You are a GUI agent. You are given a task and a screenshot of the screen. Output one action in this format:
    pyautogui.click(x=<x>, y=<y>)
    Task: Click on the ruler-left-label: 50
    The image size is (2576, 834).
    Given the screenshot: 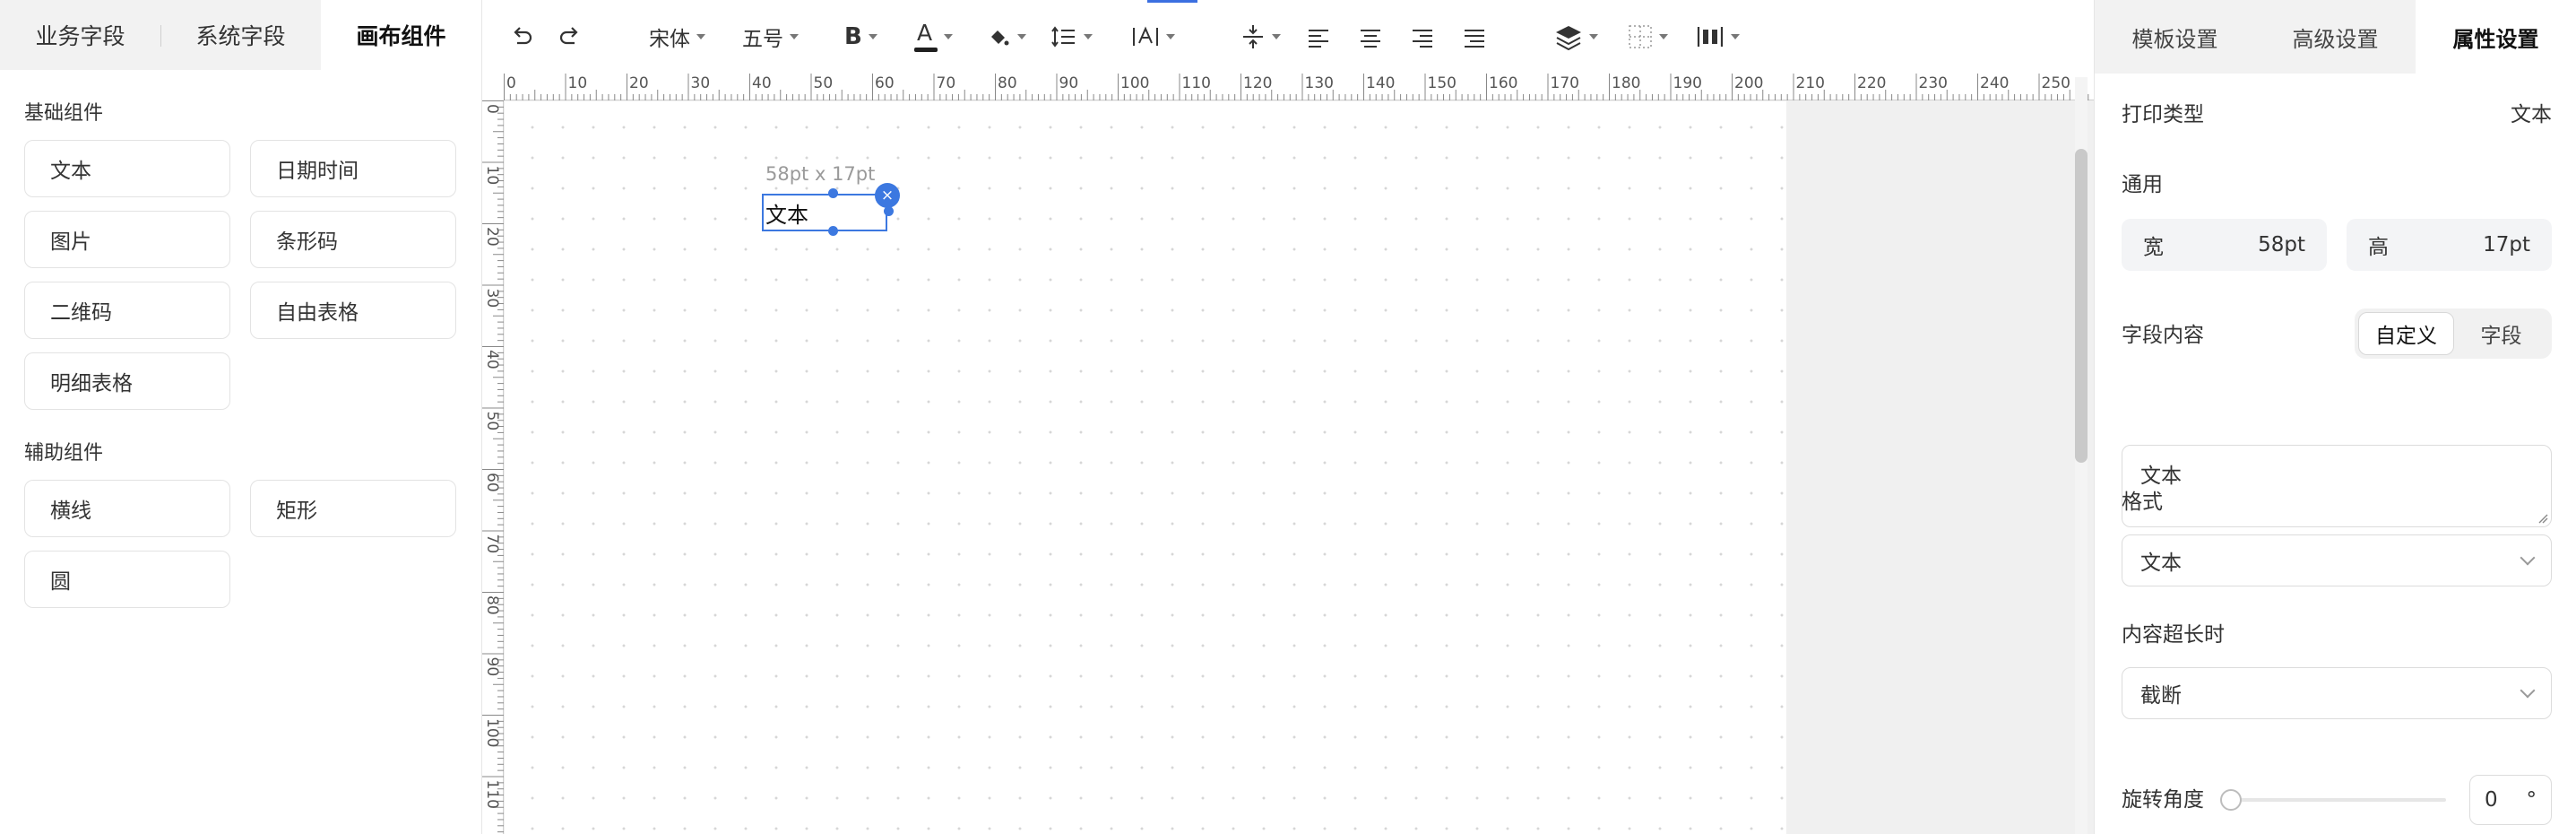 What is the action you would take?
    pyautogui.click(x=492, y=421)
    